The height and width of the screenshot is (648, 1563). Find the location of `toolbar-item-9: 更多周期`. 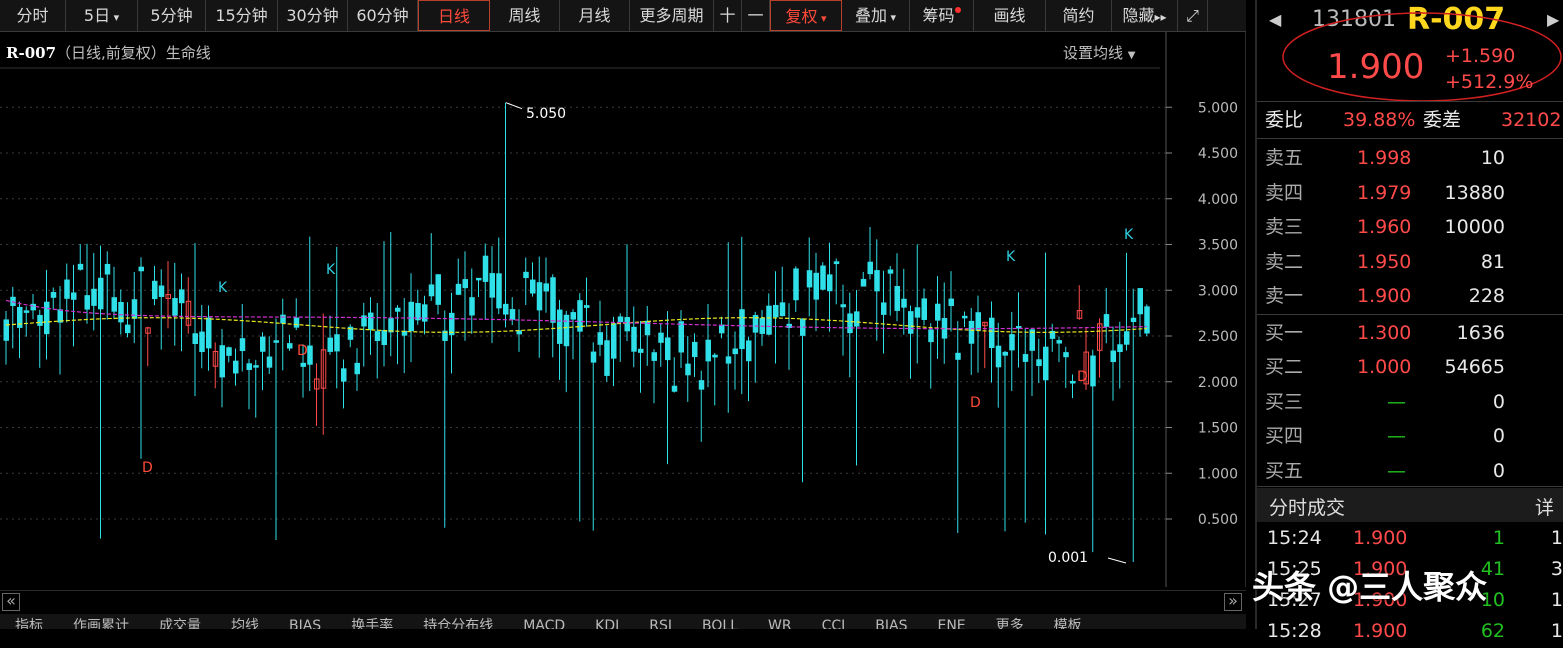

toolbar-item-9: 更多周期 is located at coordinates (672, 15).